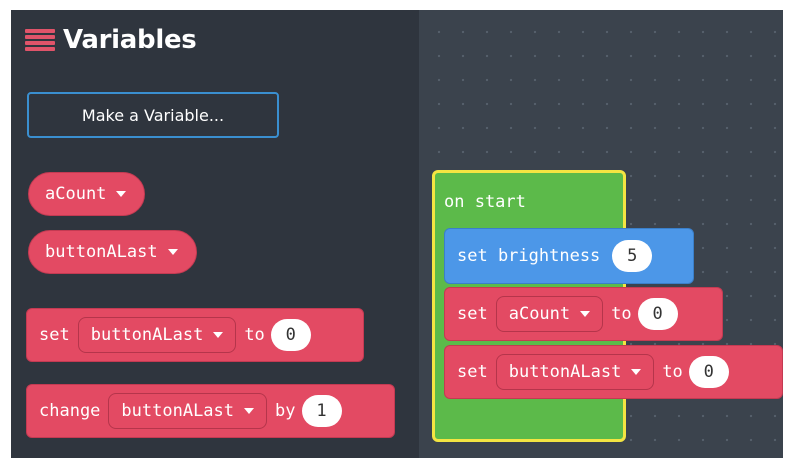  What do you see at coordinates (485, 202) in the screenshot?
I see `on-start-label: on start` at bounding box center [485, 202].